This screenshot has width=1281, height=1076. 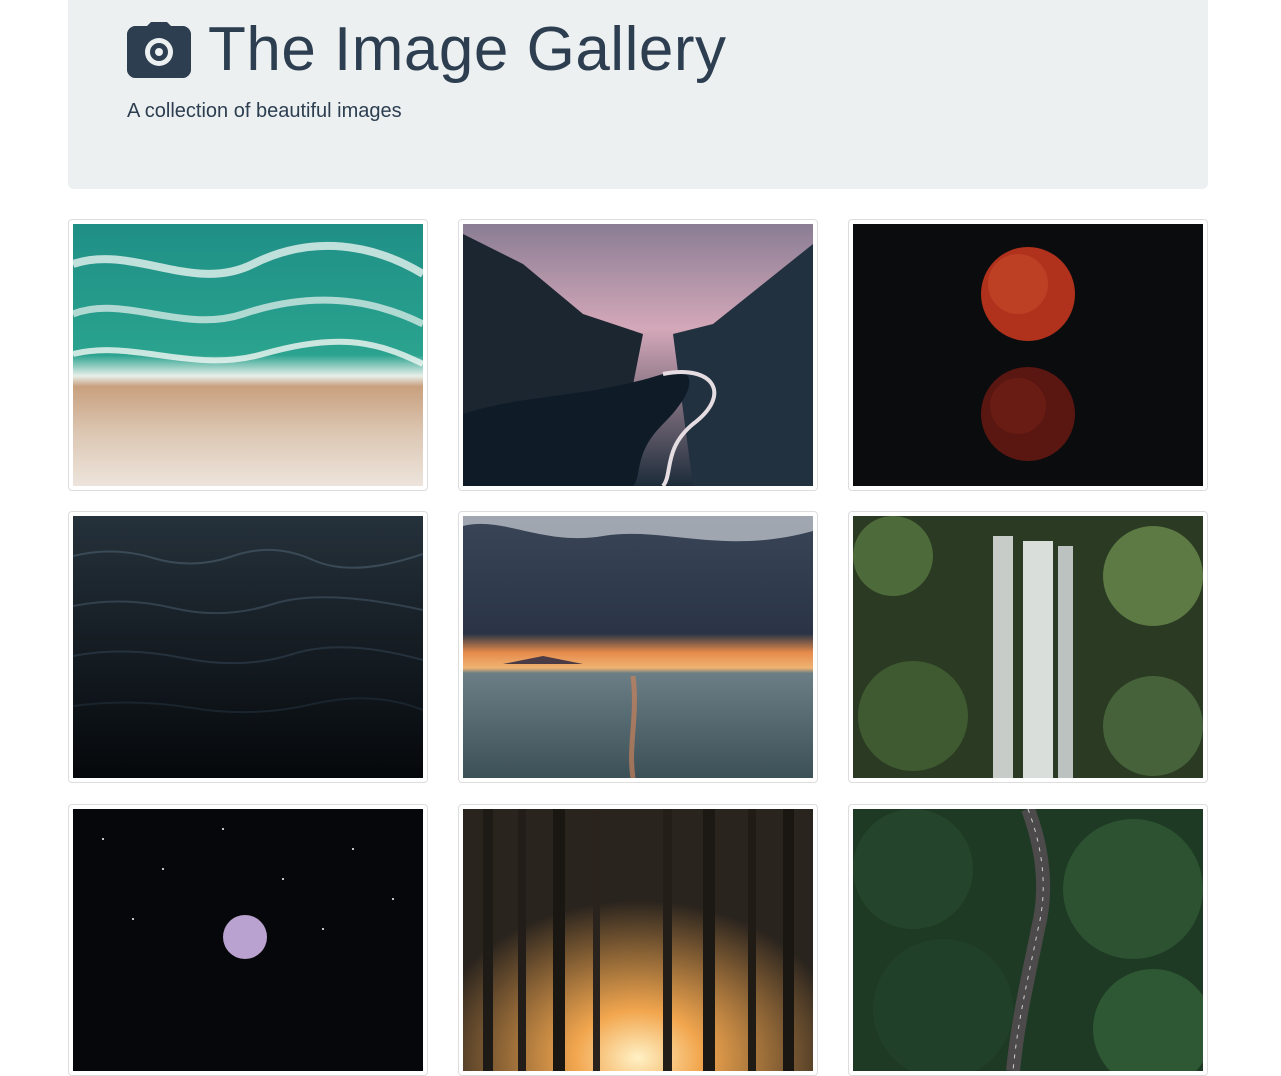 I want to click on image-moon-starry-sky, so click(x=248, y=940).